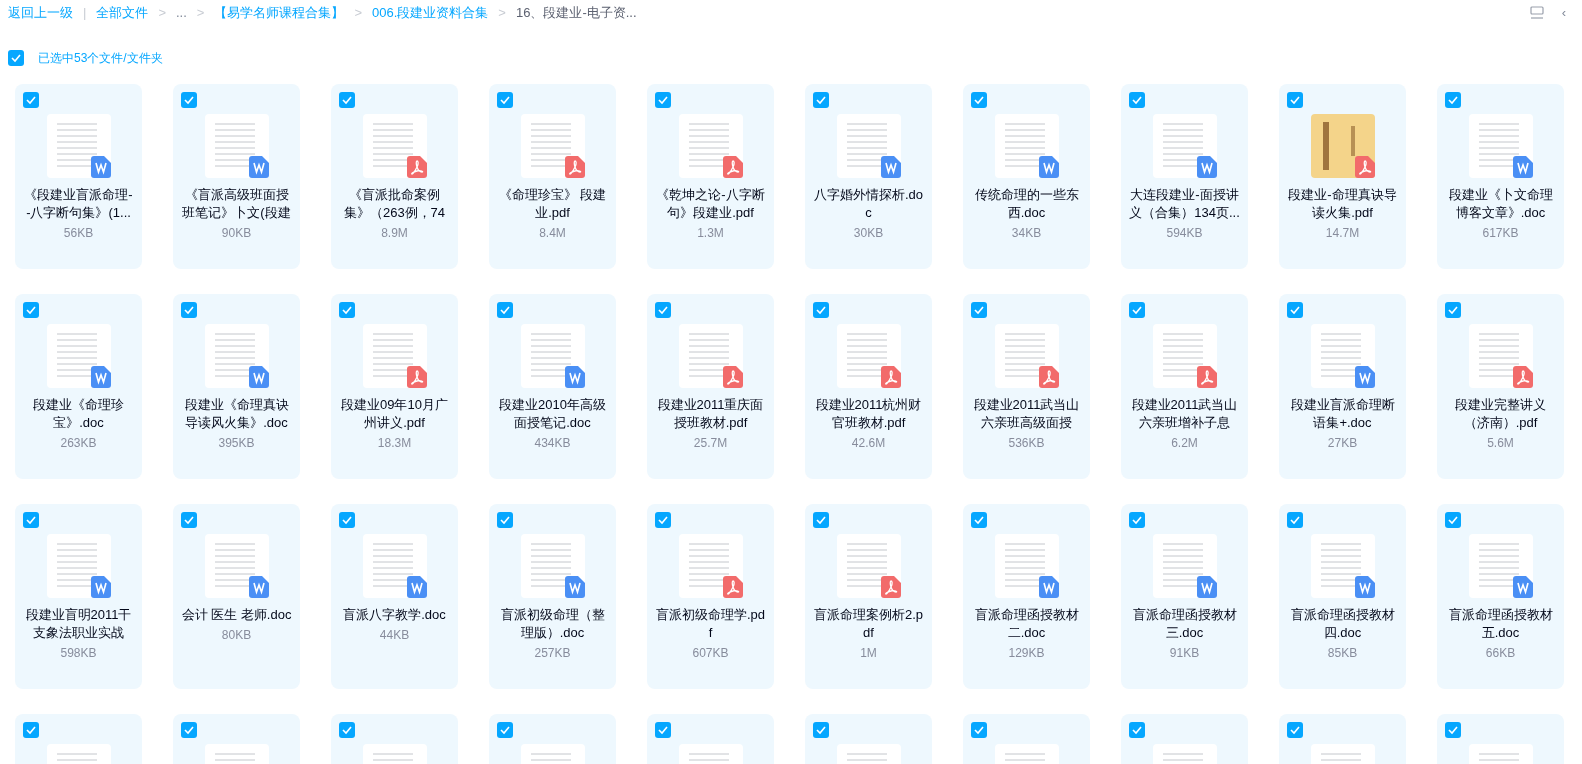 The image size is (1582, 764). I want to click on file-card: 会计 医生 老师.doc 80KB, so click(236, 596).